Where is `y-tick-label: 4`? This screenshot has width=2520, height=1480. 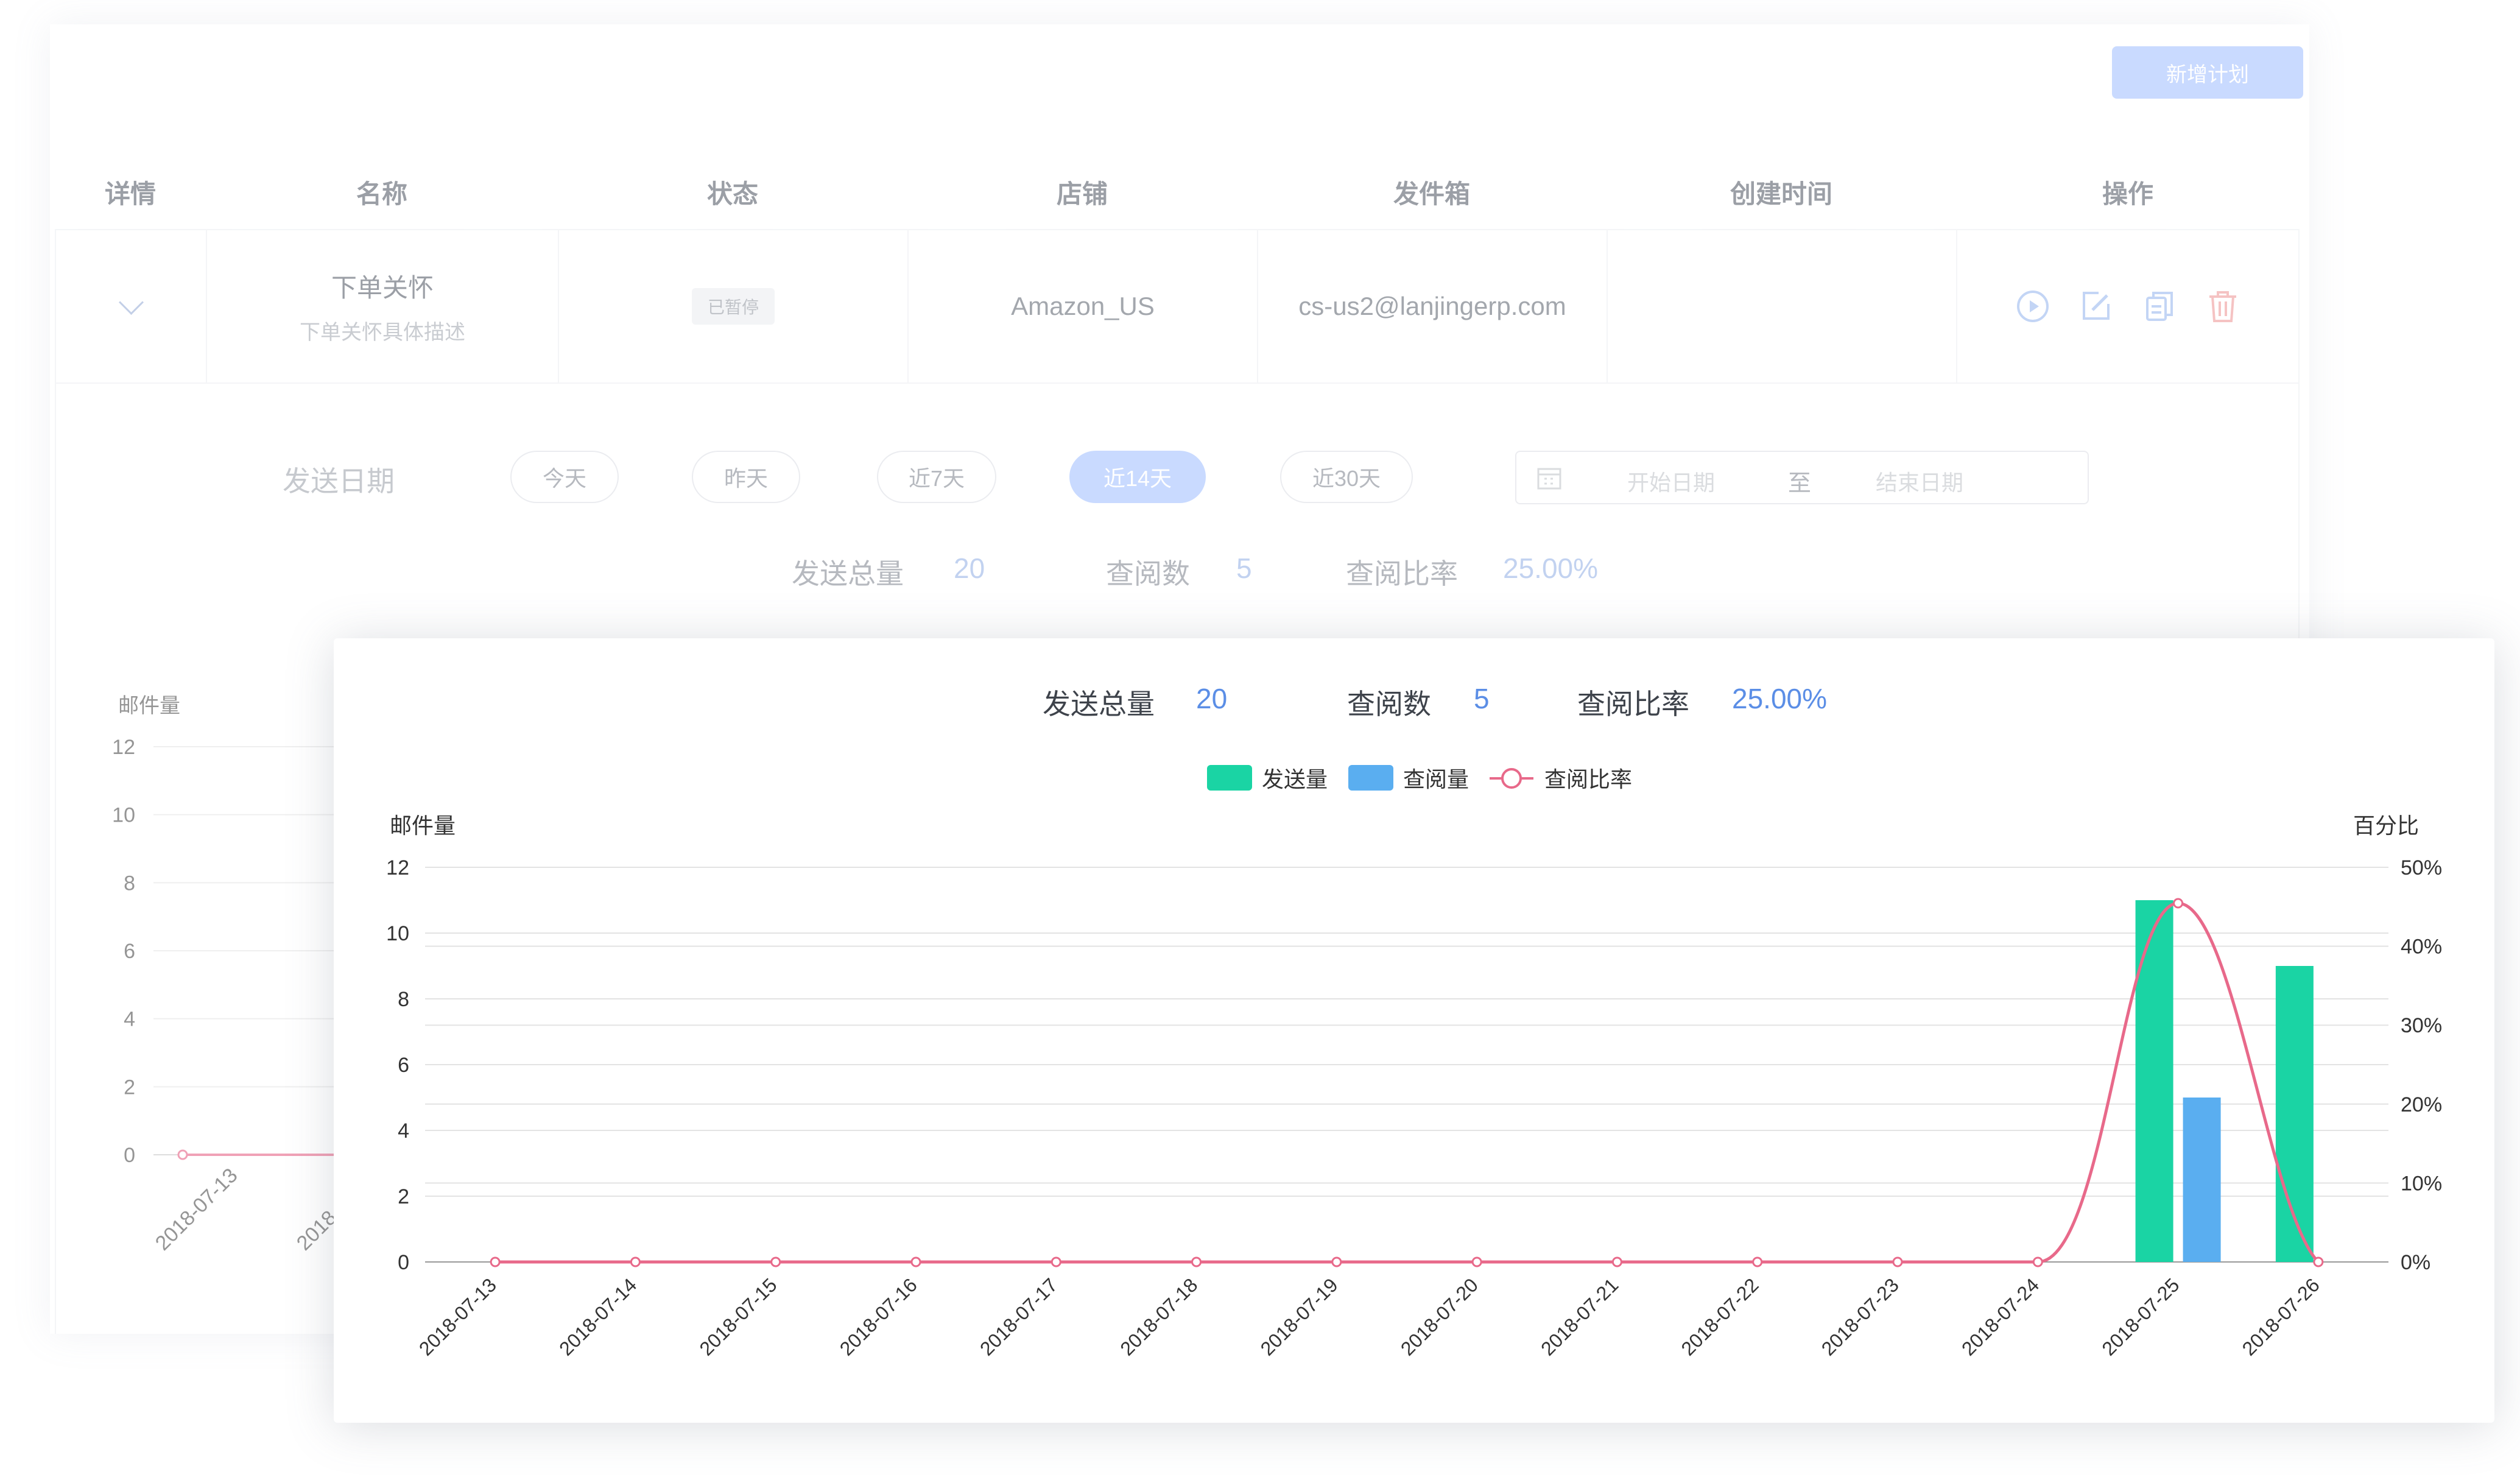 y-tick-label: 4 is located at coordinates (403, 1131).